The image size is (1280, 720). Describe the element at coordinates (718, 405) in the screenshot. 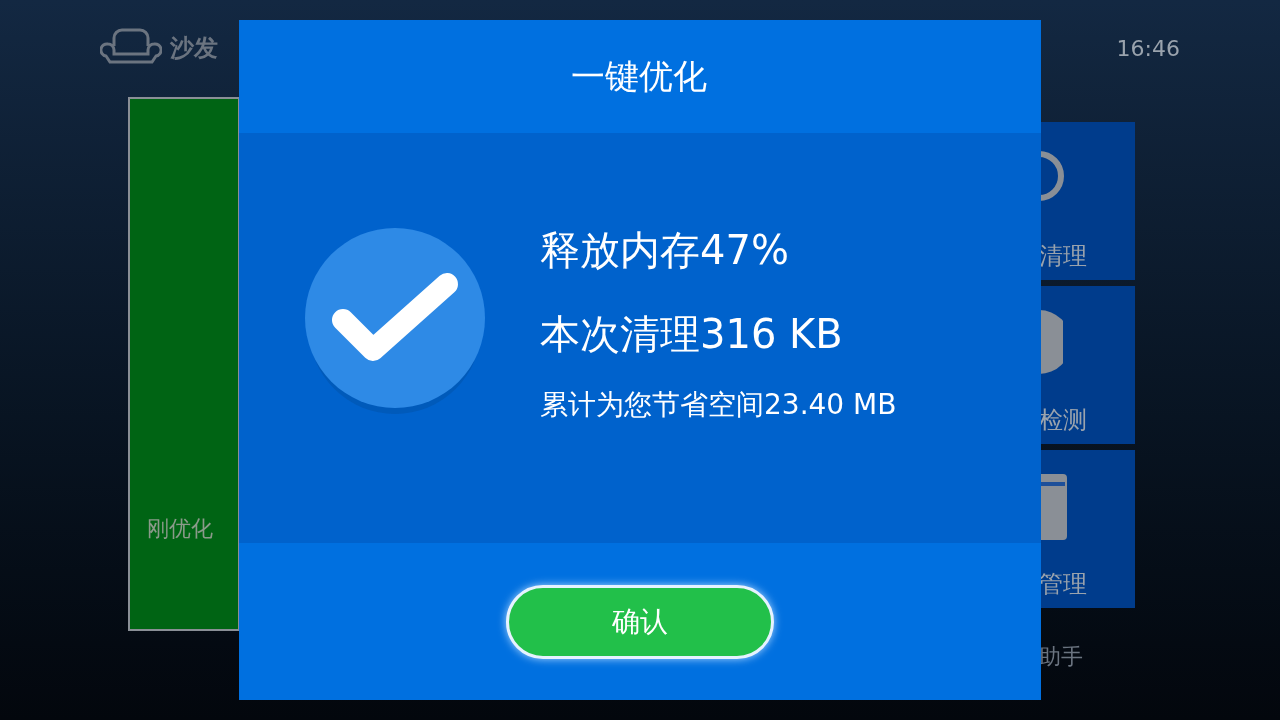

I see `result-text: 累计为您节省空间23.40 MB` at that location.